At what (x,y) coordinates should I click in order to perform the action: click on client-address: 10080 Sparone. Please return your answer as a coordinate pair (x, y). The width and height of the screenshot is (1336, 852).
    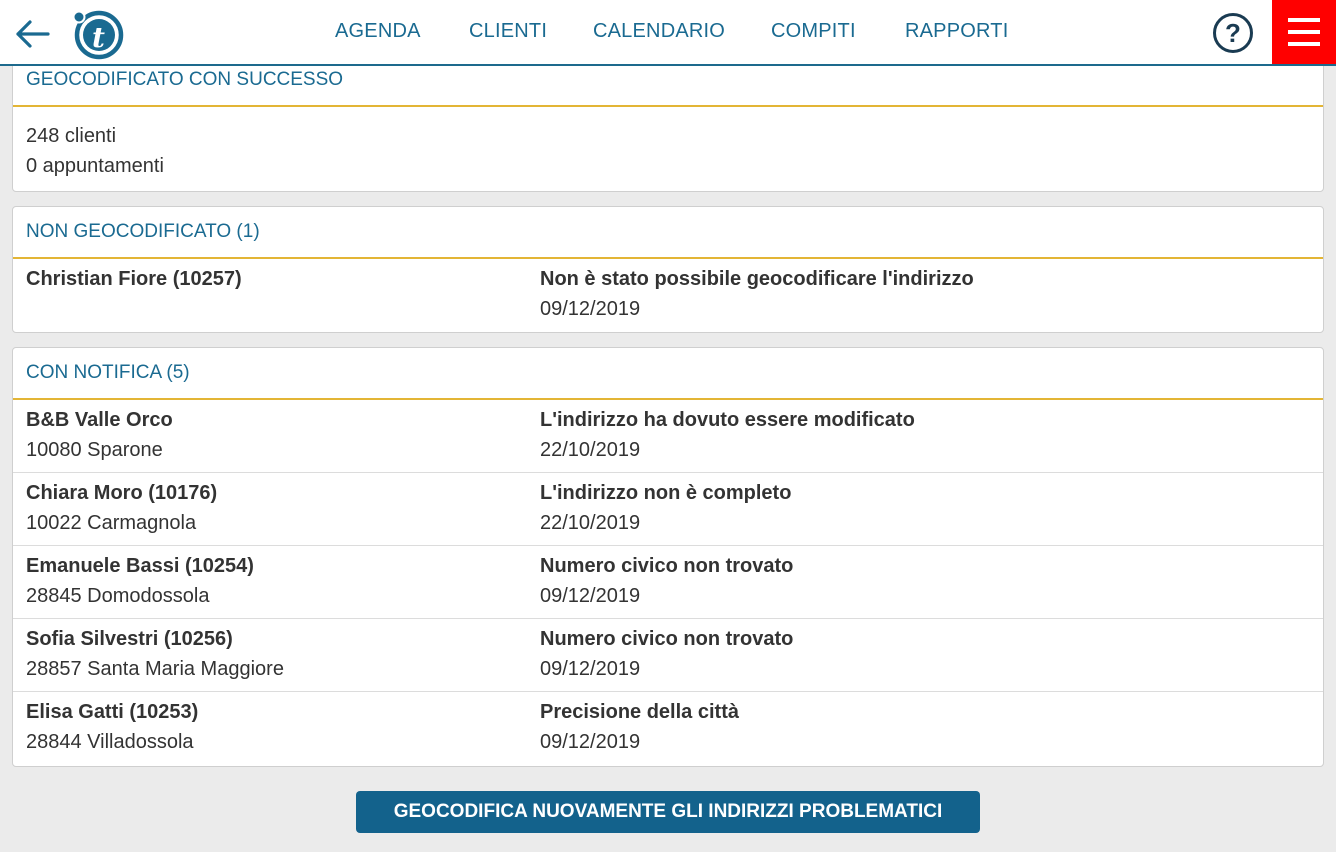
    Looking at the image, I should click on (94, 450).